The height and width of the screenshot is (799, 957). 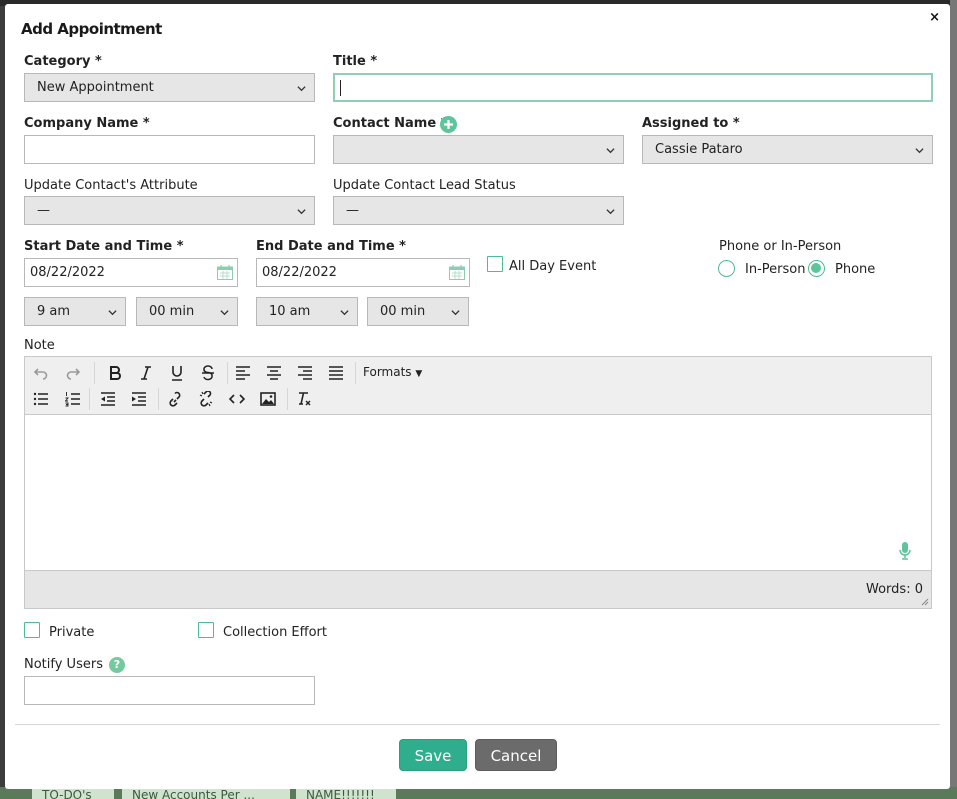 I want to click on modal-title: Add Appointment, so click(x=91, y=29).